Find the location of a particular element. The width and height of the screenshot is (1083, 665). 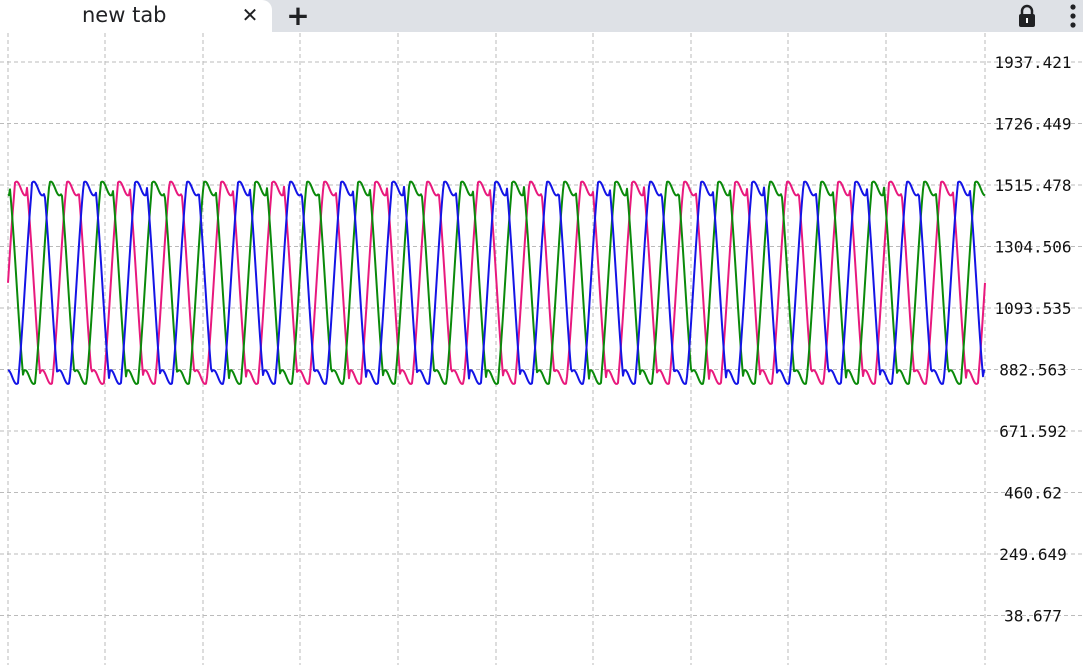

y-tick-label: 1304.506 is located at coordinates (1032, 247).